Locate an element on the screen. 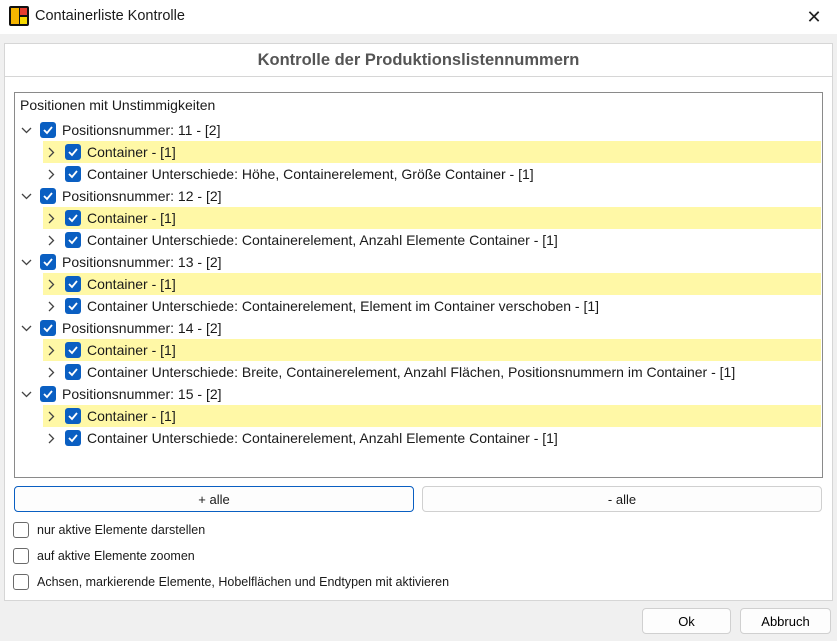 The width and height of the screenshot is (837, 641). group-label: Positionsnummer: 14 - [2] is located at coordinates (142, 328).